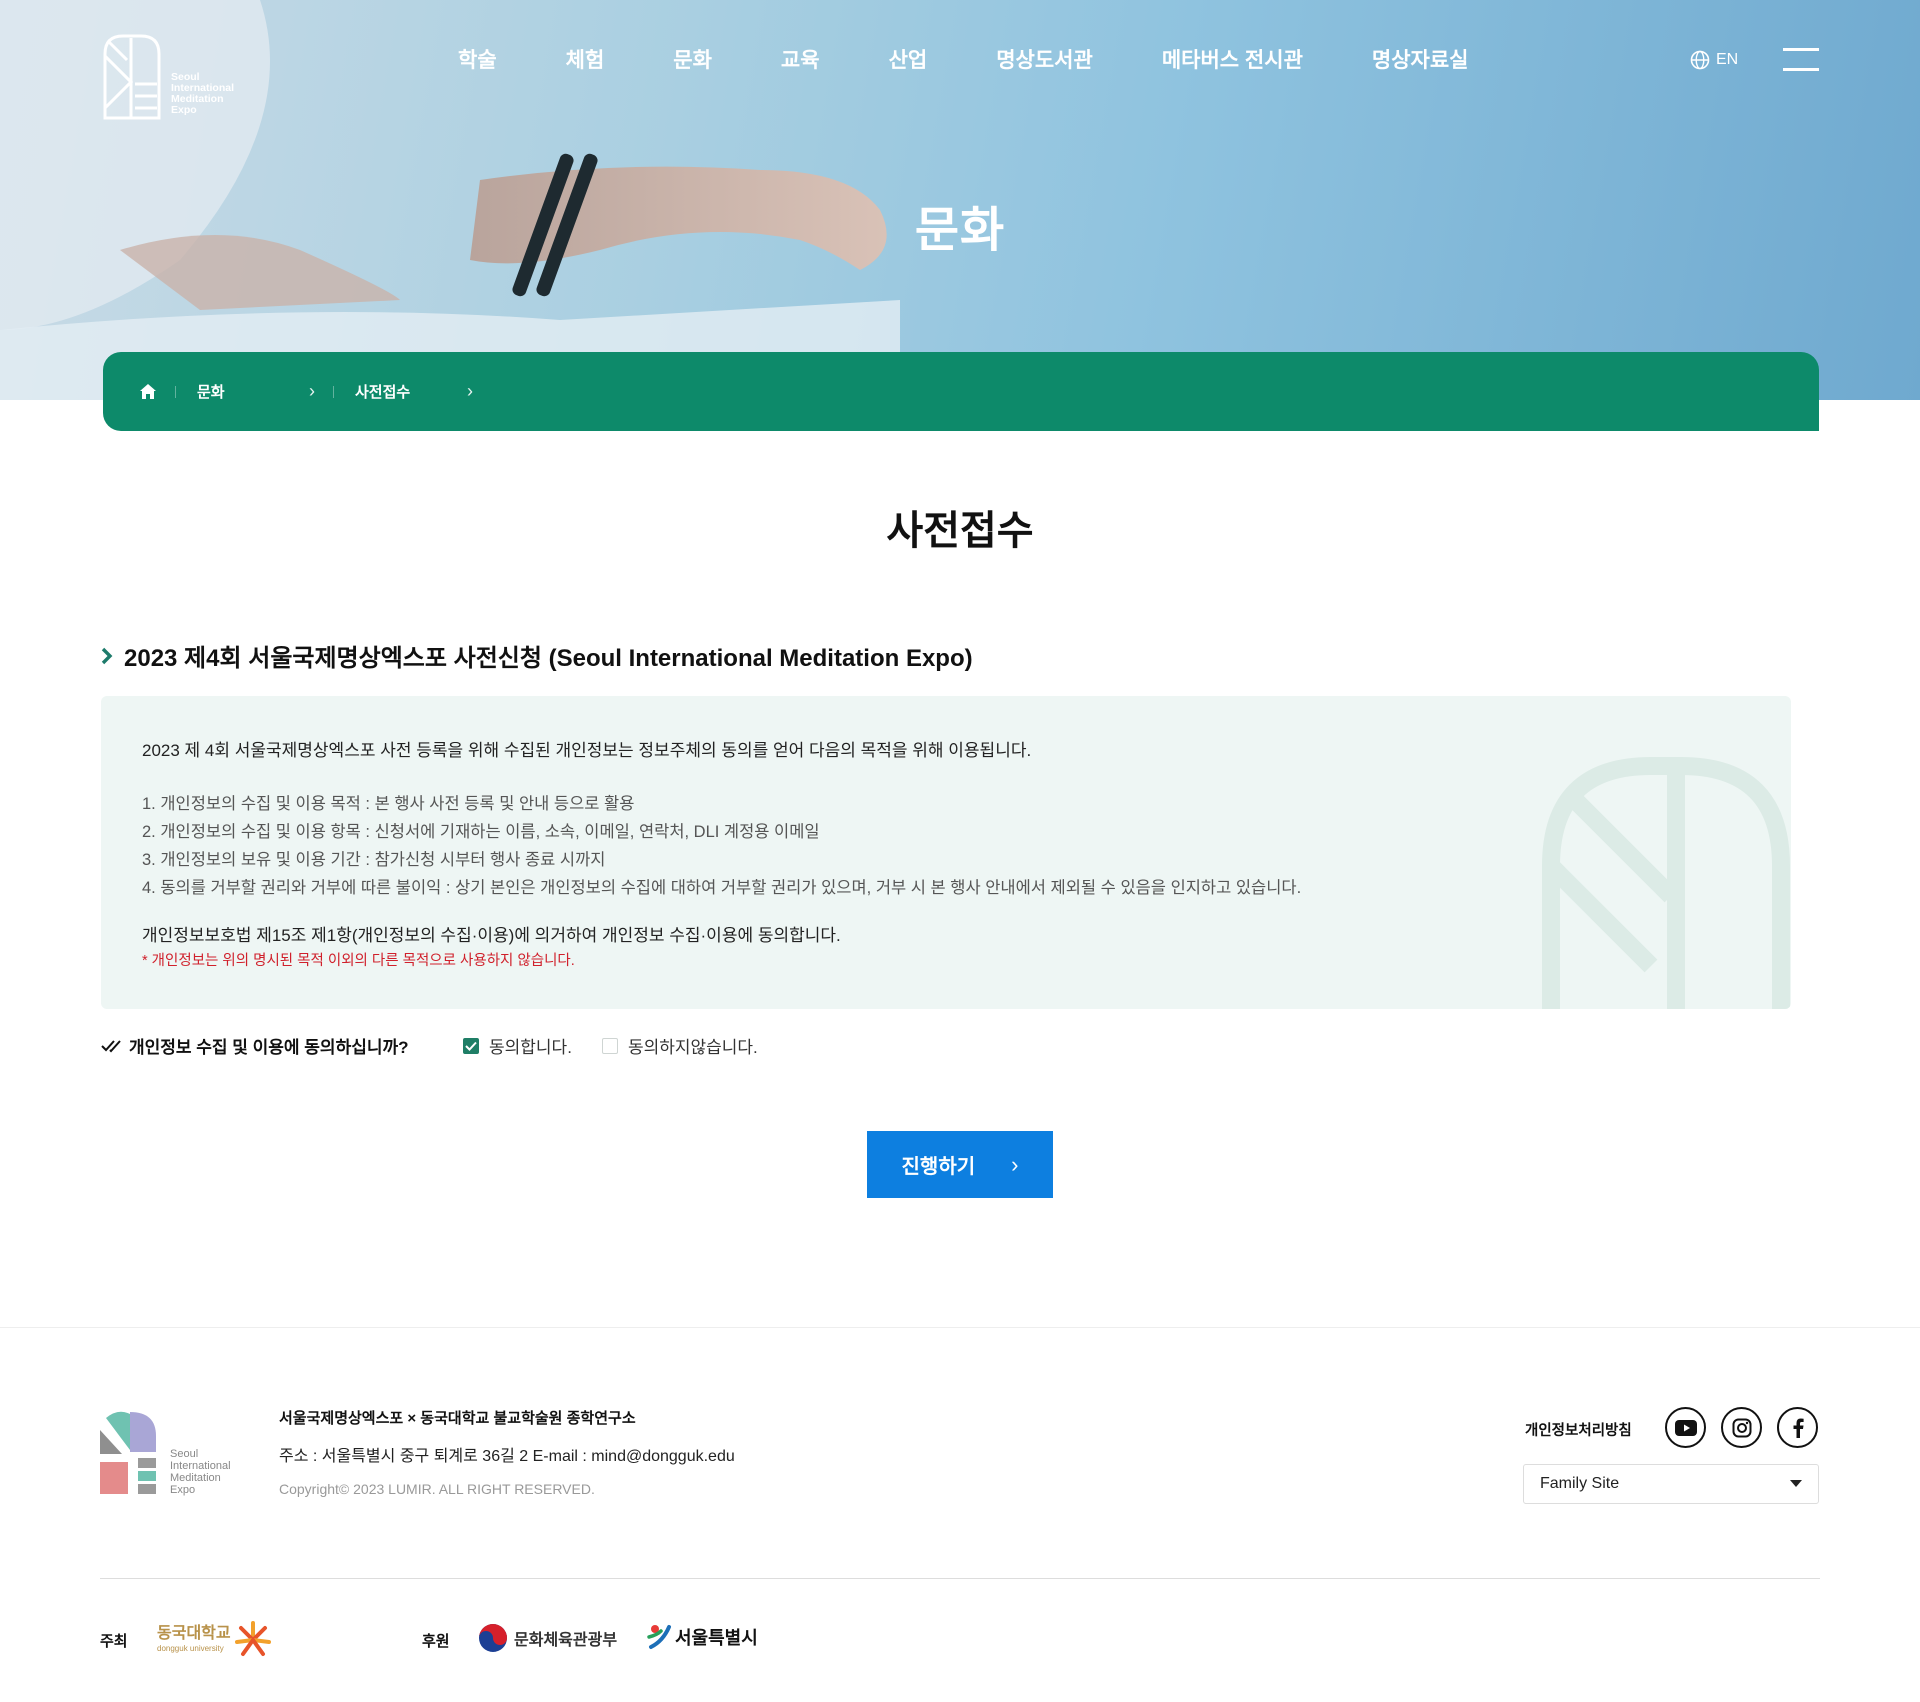 This screenshot has width=1920, height=1702. Describe the element at coordinates (165, 1453) in the screenshot. I see `footer-logo: Seoul International Meditation Expo` at that location.